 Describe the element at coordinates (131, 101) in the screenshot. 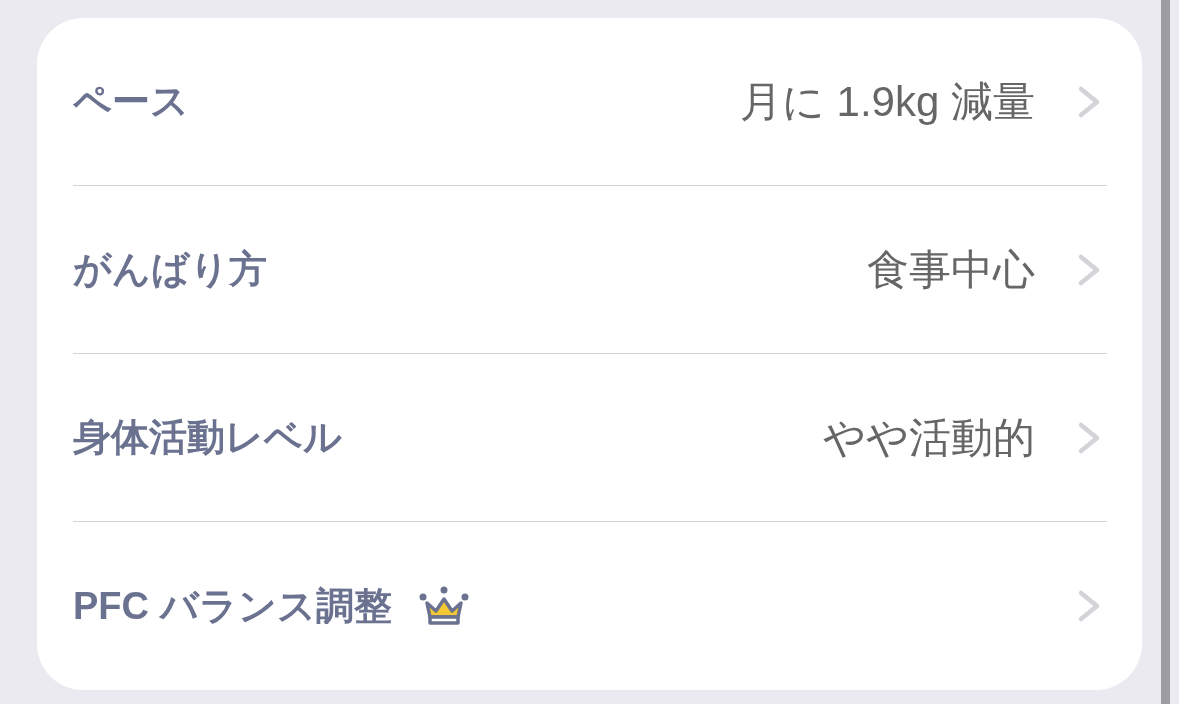

I see `setting-label: ペース` at that location.